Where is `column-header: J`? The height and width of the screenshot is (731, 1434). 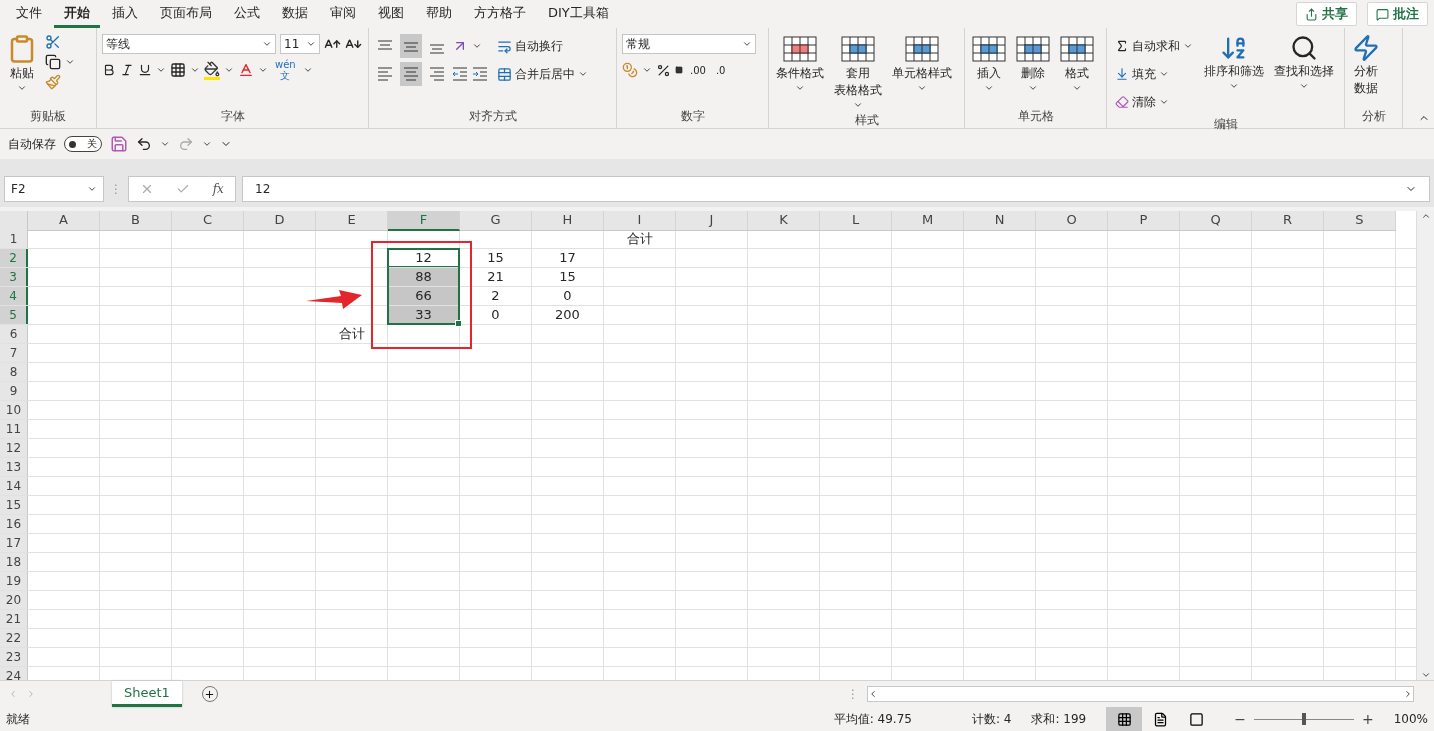 column-header: J is located at coordinates (712, 221).